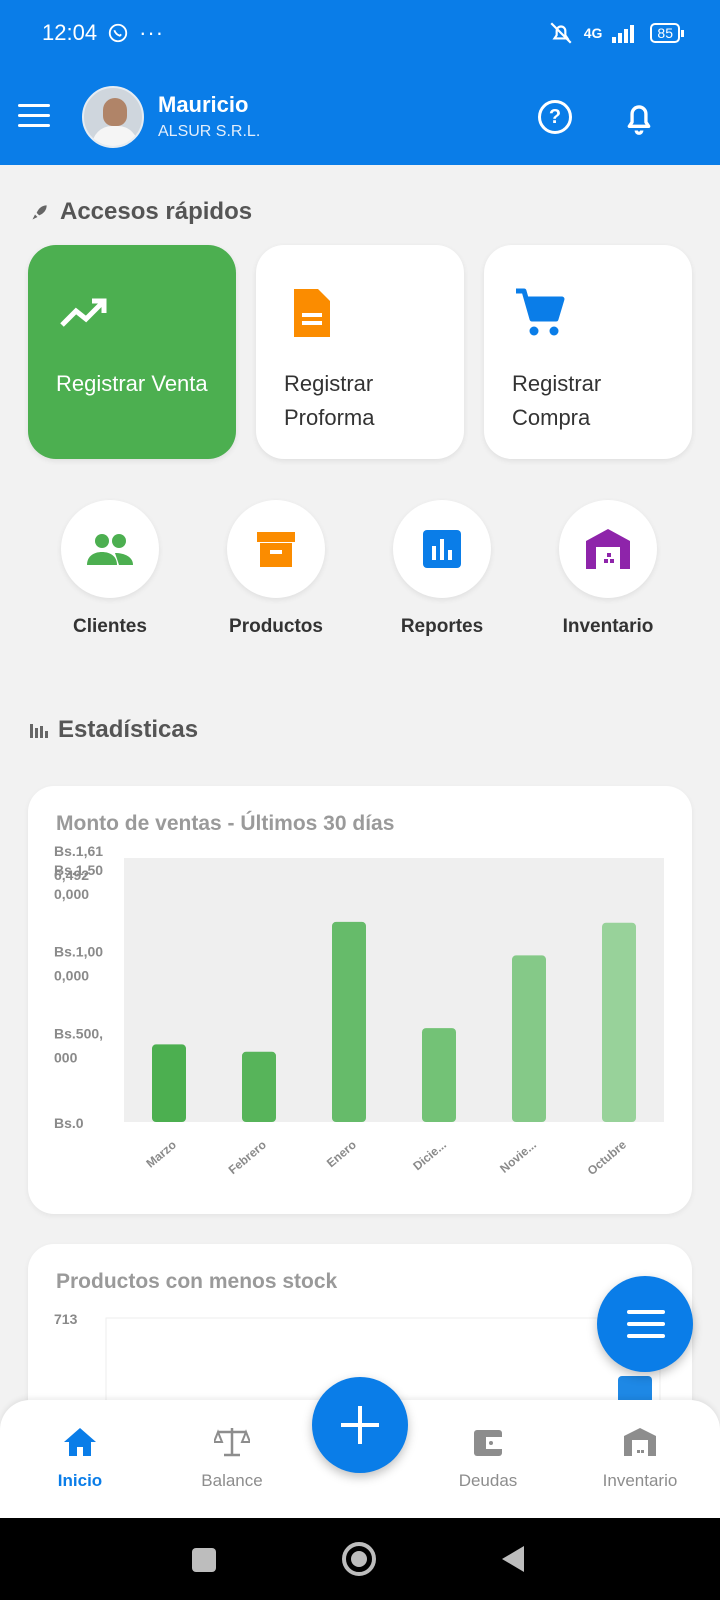  I want to click on shopping-cart-icon, so click(540, 312).